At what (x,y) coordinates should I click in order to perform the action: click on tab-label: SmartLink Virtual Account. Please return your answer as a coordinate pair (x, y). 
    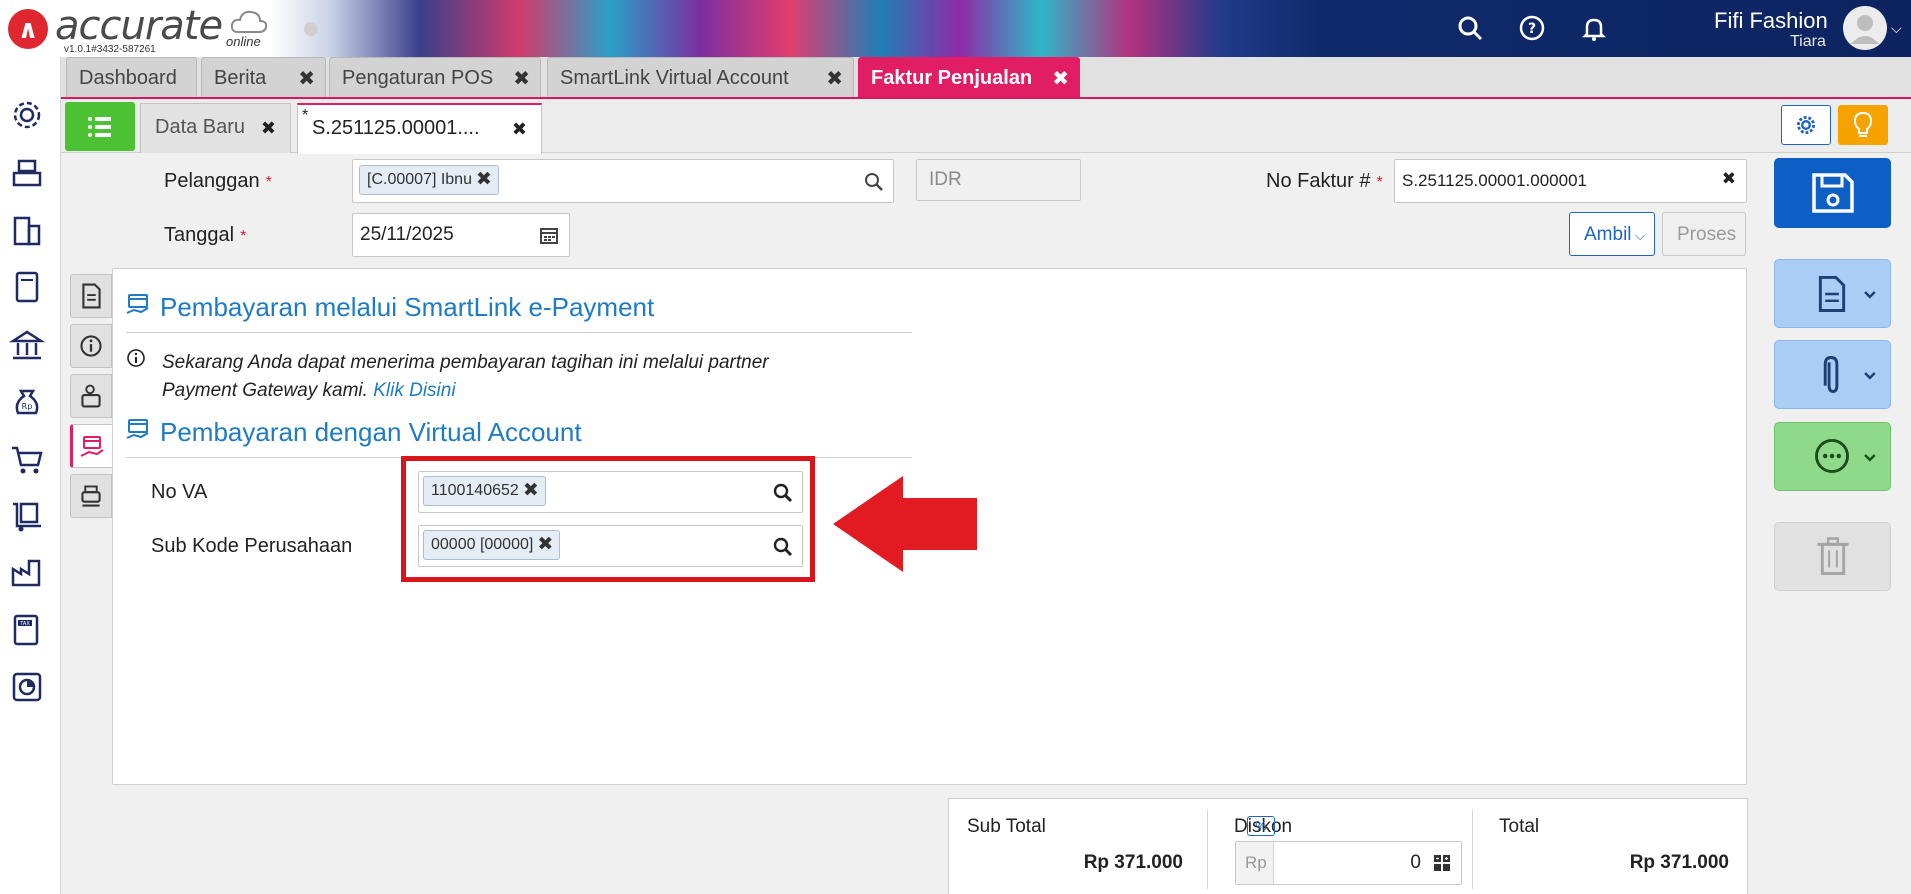
    Looking at the image, I should click on (674, 78).